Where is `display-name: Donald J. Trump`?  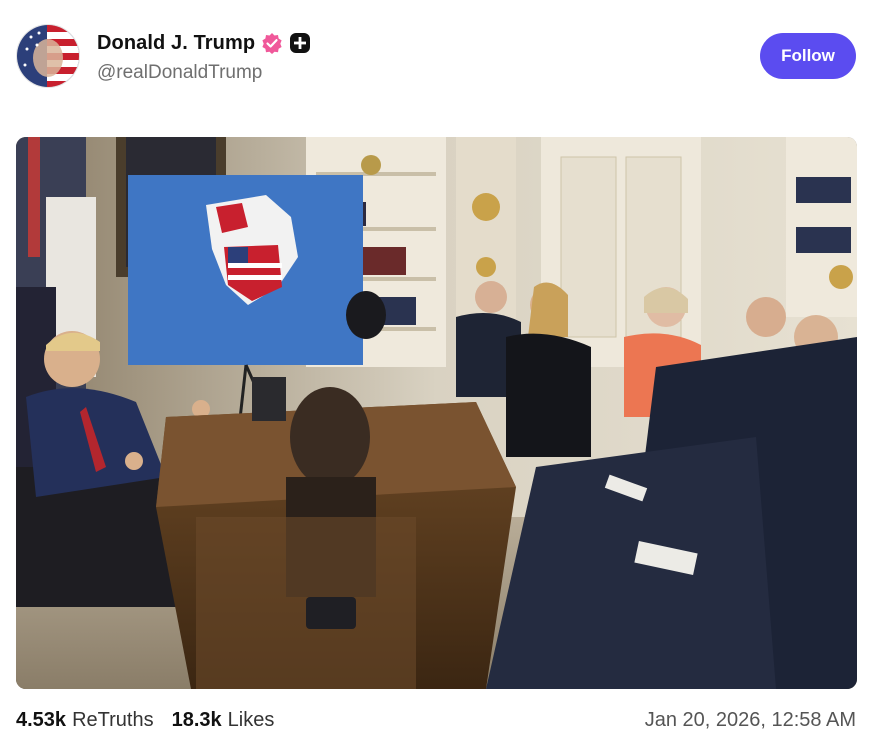
display-name: Donald J. Trump is located at coordinates (176, 43).